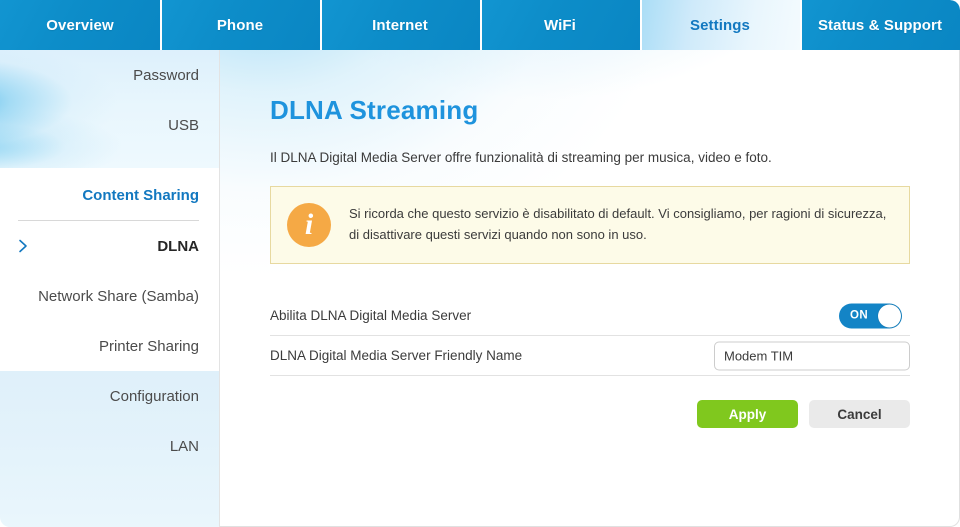  What do you see at coordinates (859, 315) in the screenshot?
I see `dlna-enable-toggle-state: ON` at bounding box center [859, 315].